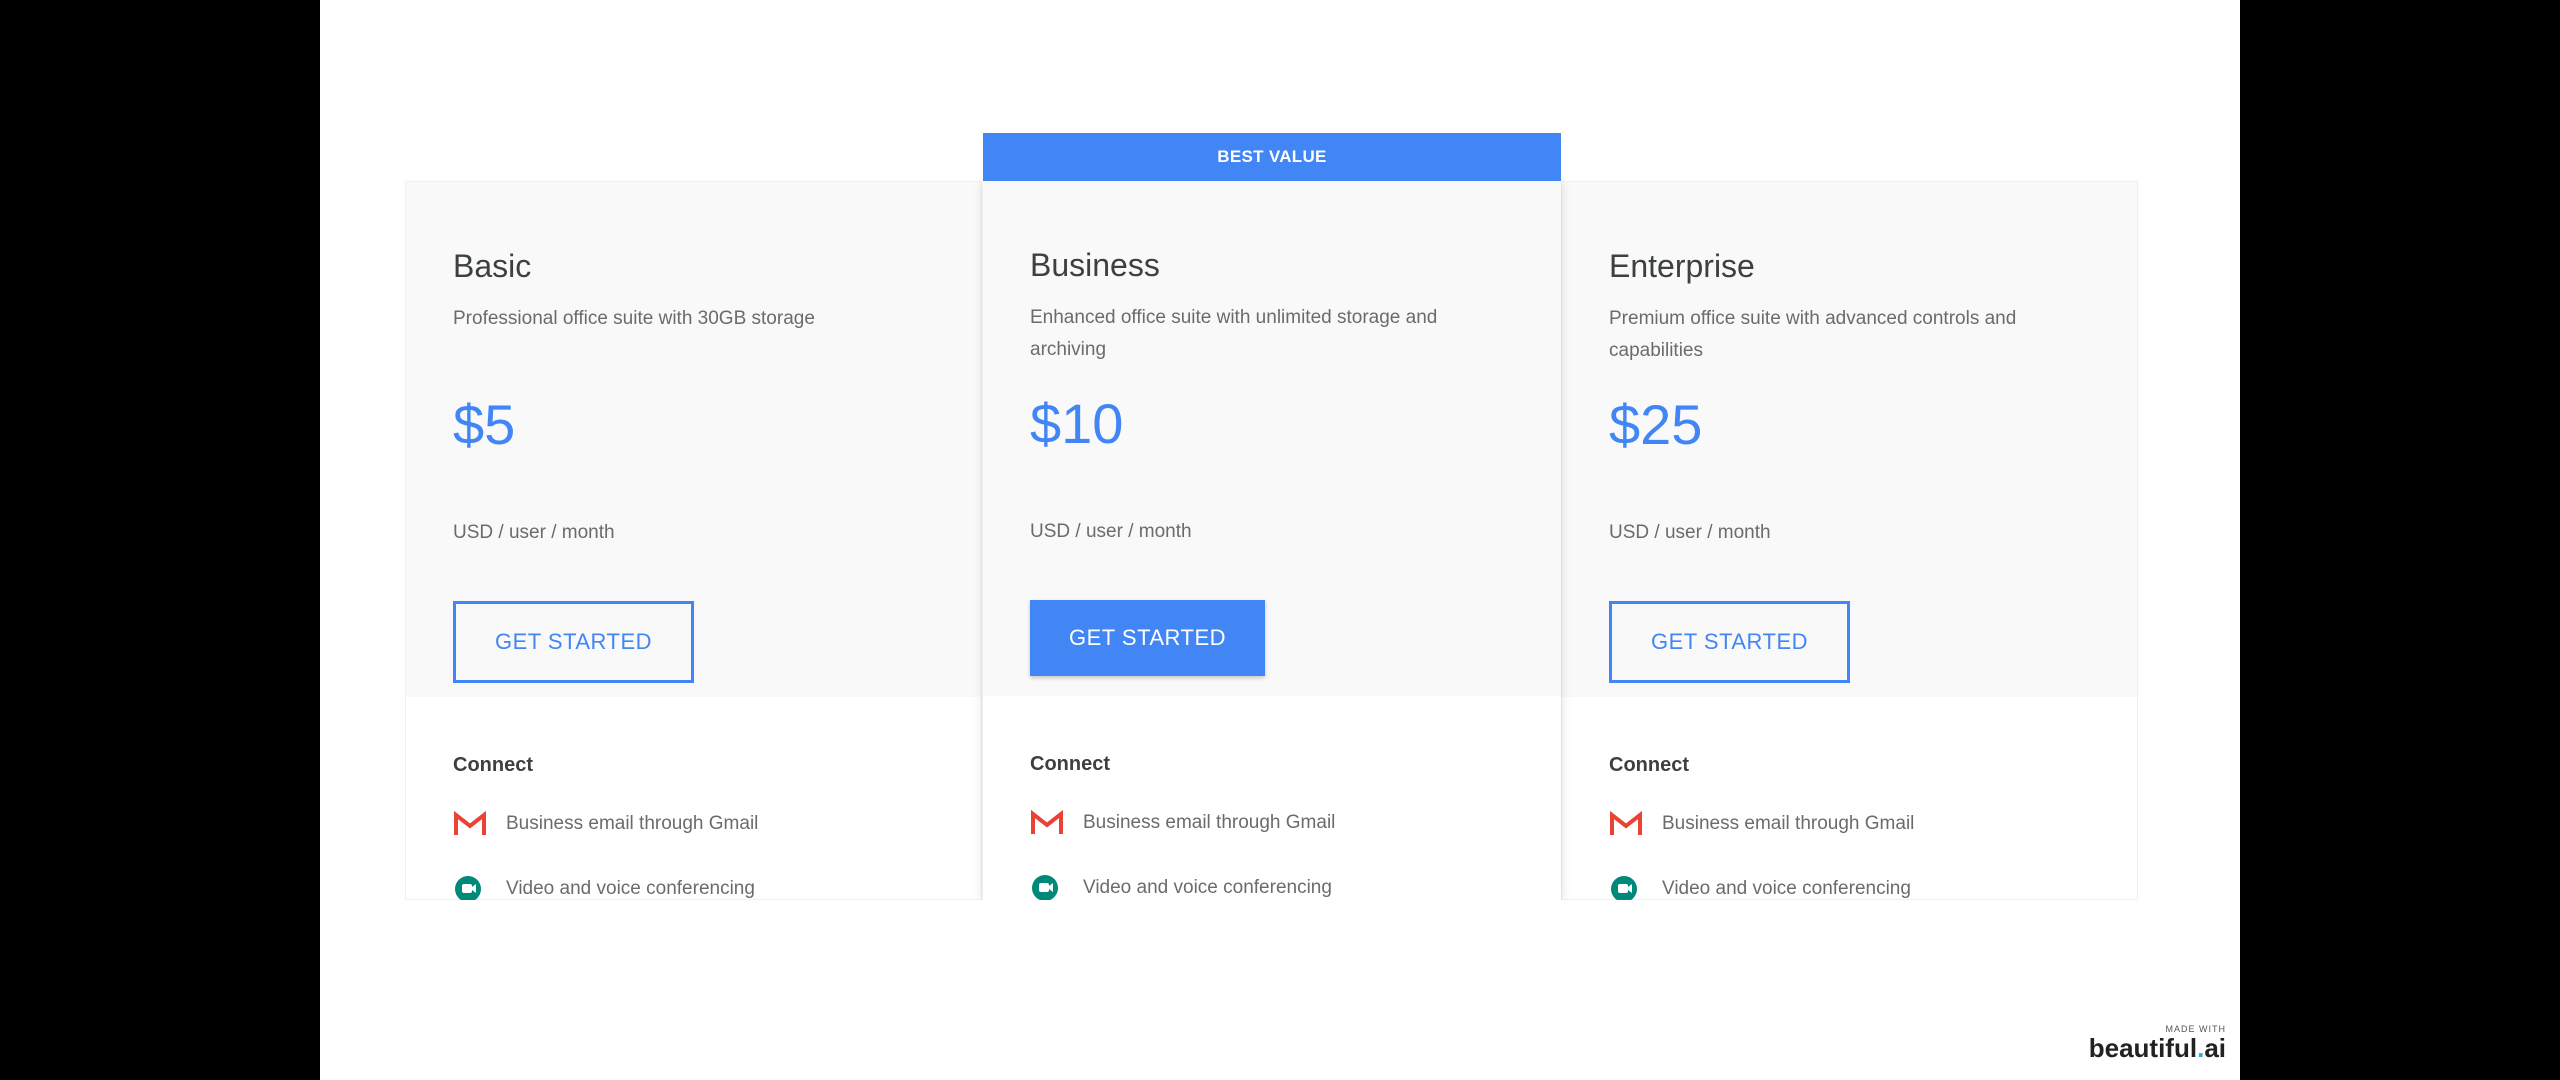  Describe the element at coordinates (484, 424) in the screenshot. I see `plan-price: $5` at that location.